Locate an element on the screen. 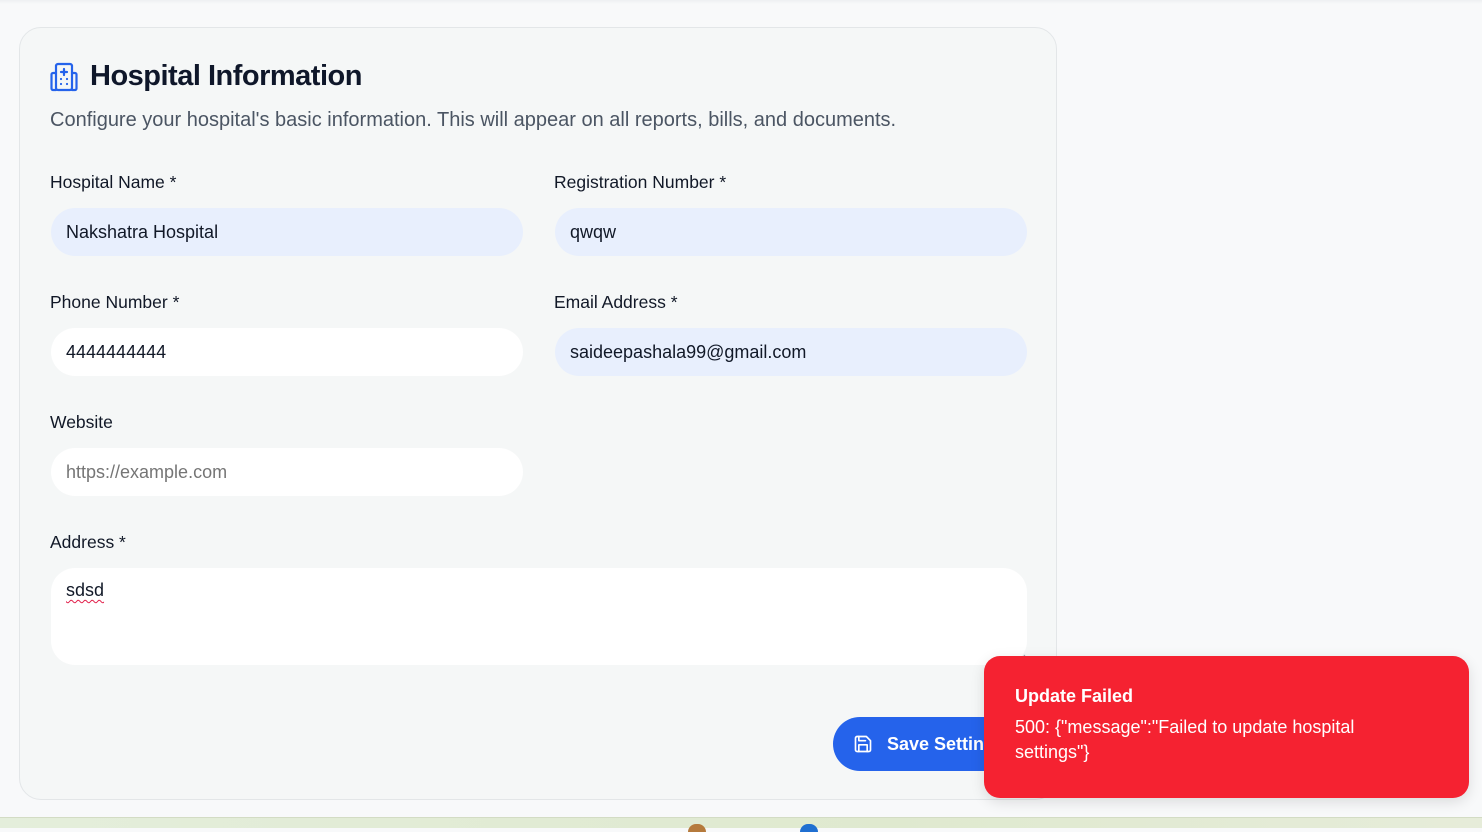  page-title: Hospital Information is located at coordinates (226, 76).